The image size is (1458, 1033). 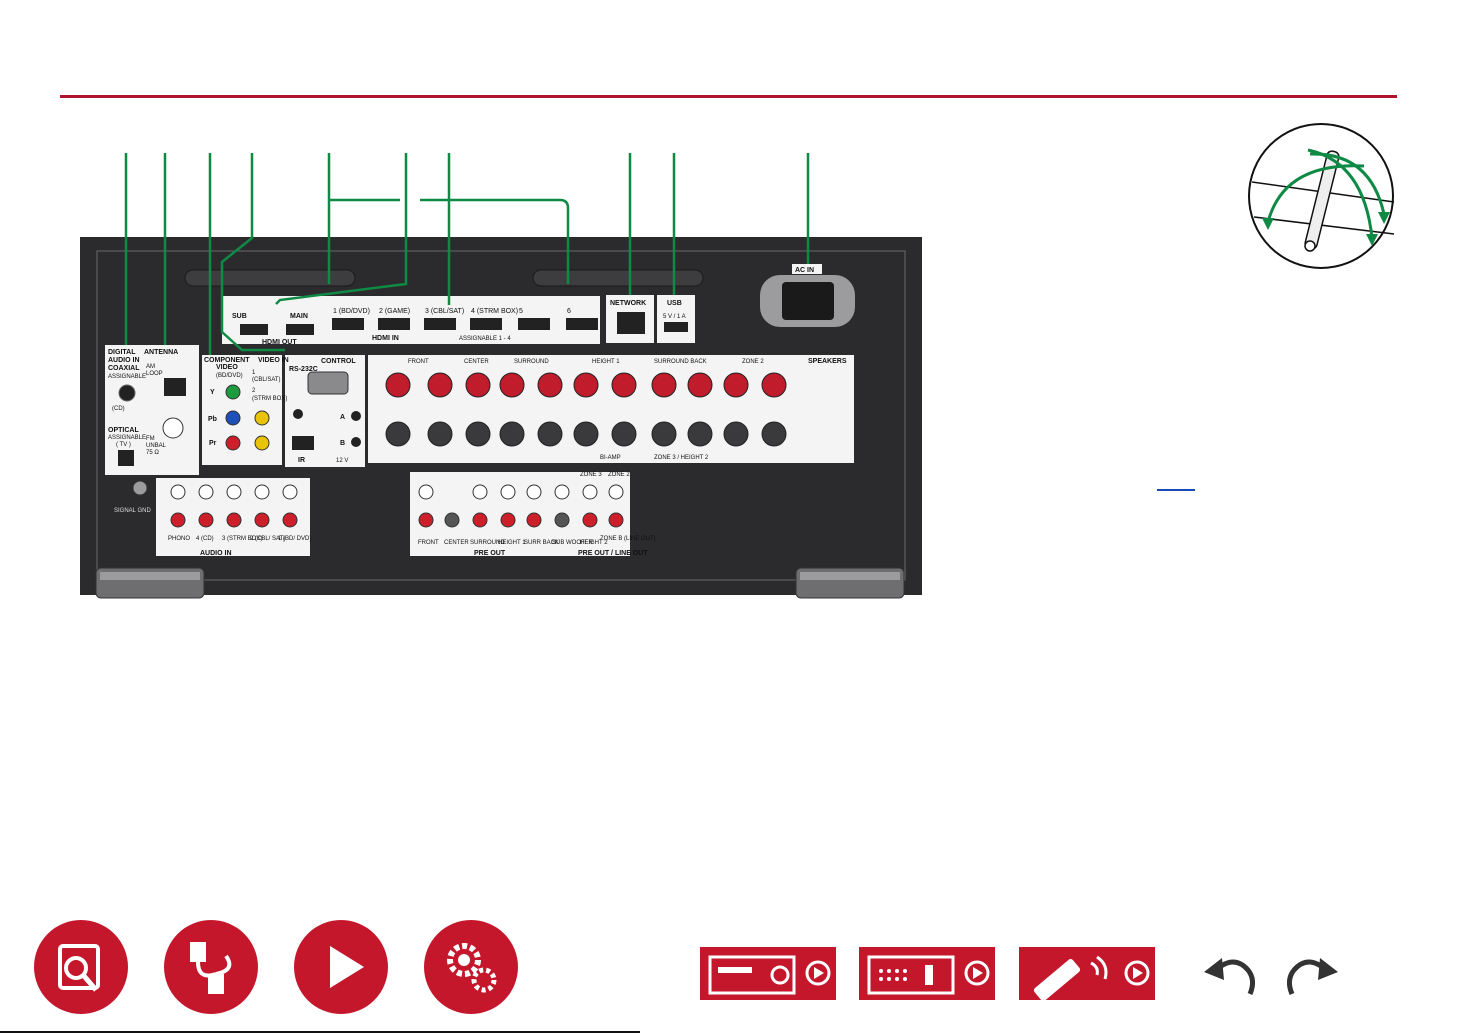 What do you see at coordinates (124, 360) in the screenshot?
I see `svg-text: AUDIO IN` at bounding box center [124, 360].